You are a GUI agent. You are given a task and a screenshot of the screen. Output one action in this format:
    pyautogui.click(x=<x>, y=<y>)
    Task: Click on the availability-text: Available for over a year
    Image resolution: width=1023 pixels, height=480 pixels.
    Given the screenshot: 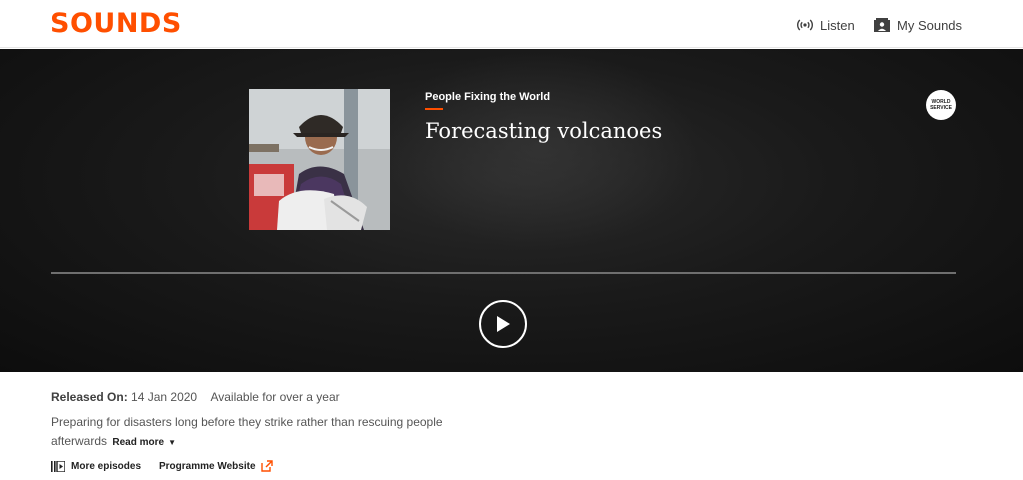 What is the action you would take?
    pyautogui.click(x=275, y=397)
    